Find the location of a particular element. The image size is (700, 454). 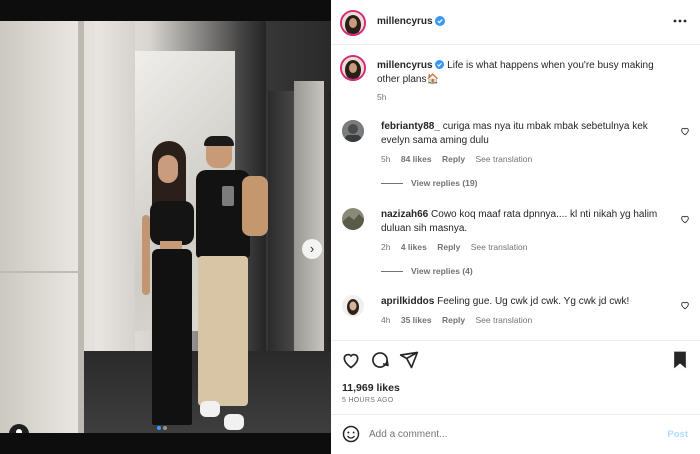

next-slide-button: › is located at coordinates (312, 249).